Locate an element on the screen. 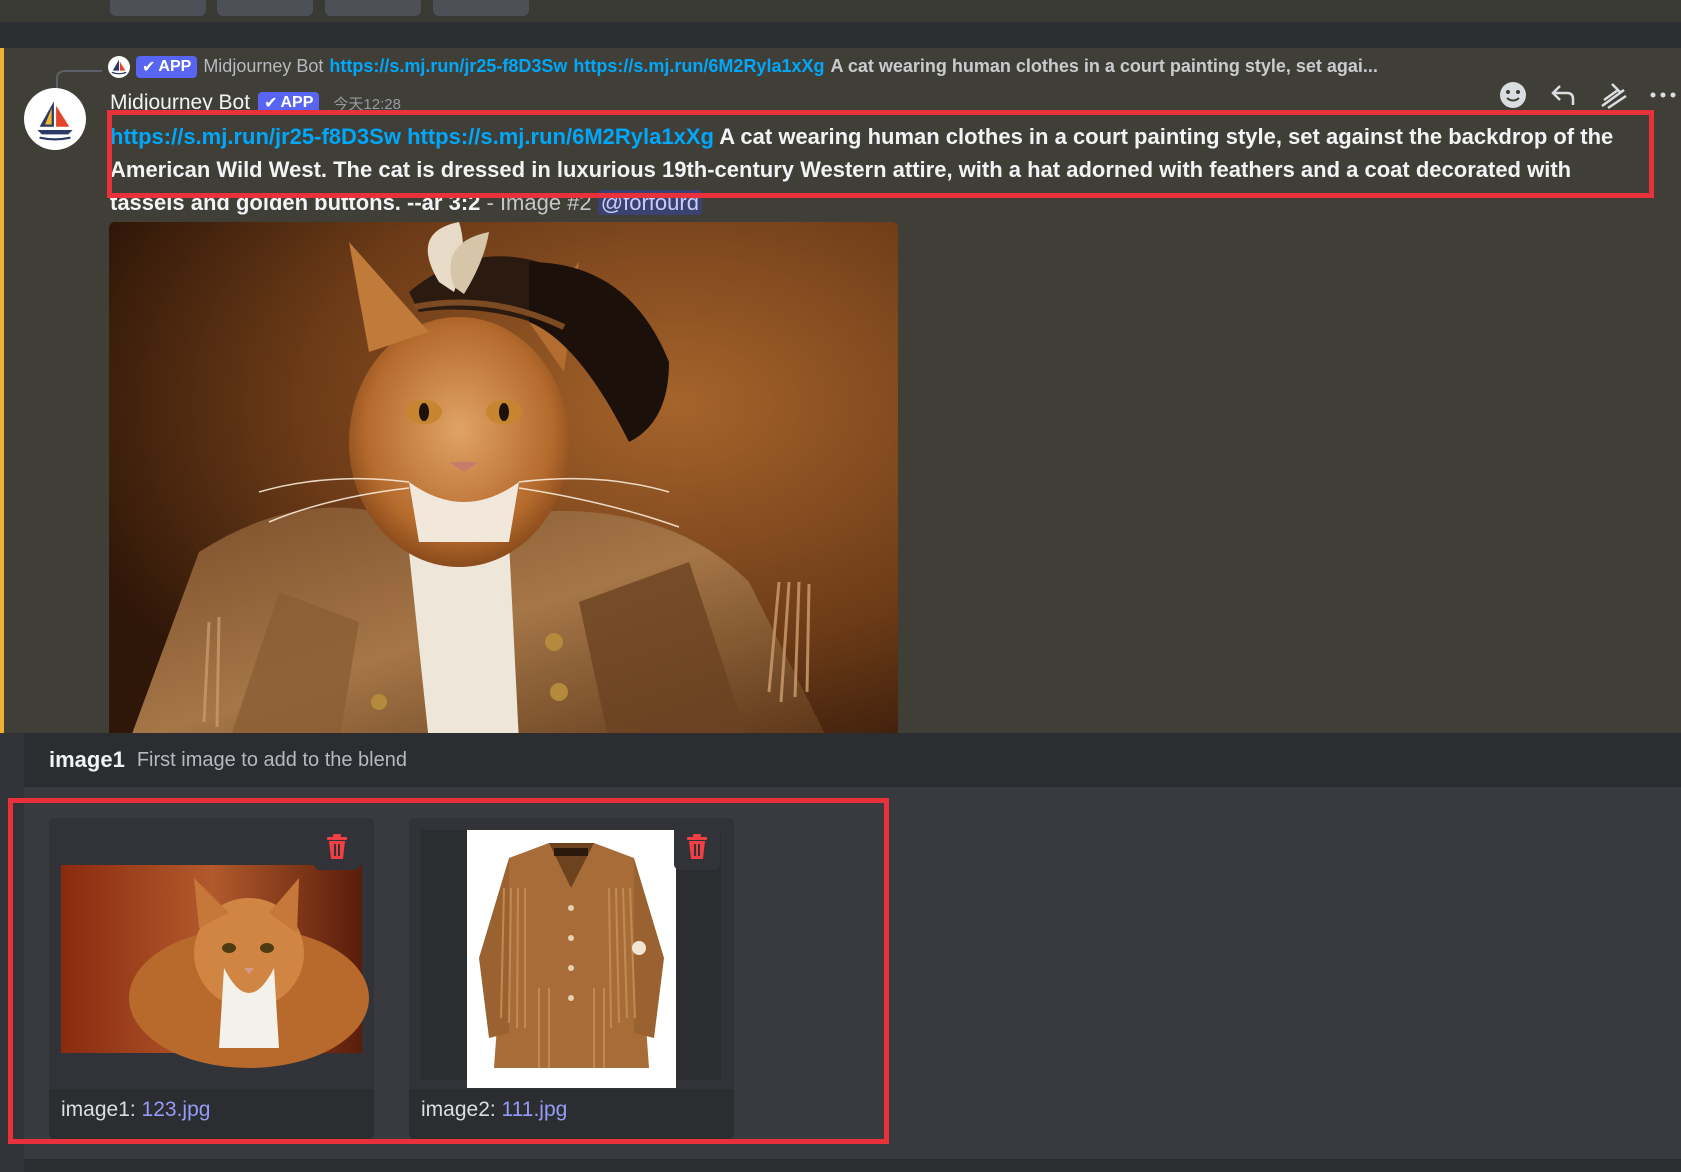 This screenshot has height=1172, width=1681. command-option-header: image1 First image to add to the blend is located at coordinates (852, 760).